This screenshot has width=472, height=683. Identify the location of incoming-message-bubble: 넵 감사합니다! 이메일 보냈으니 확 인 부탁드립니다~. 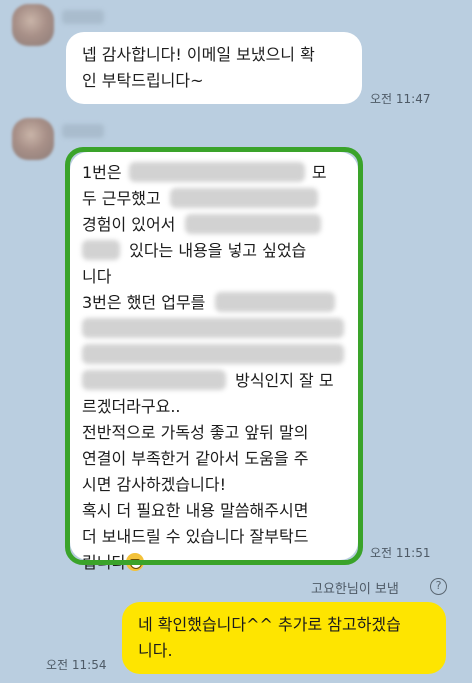
(214, 68).